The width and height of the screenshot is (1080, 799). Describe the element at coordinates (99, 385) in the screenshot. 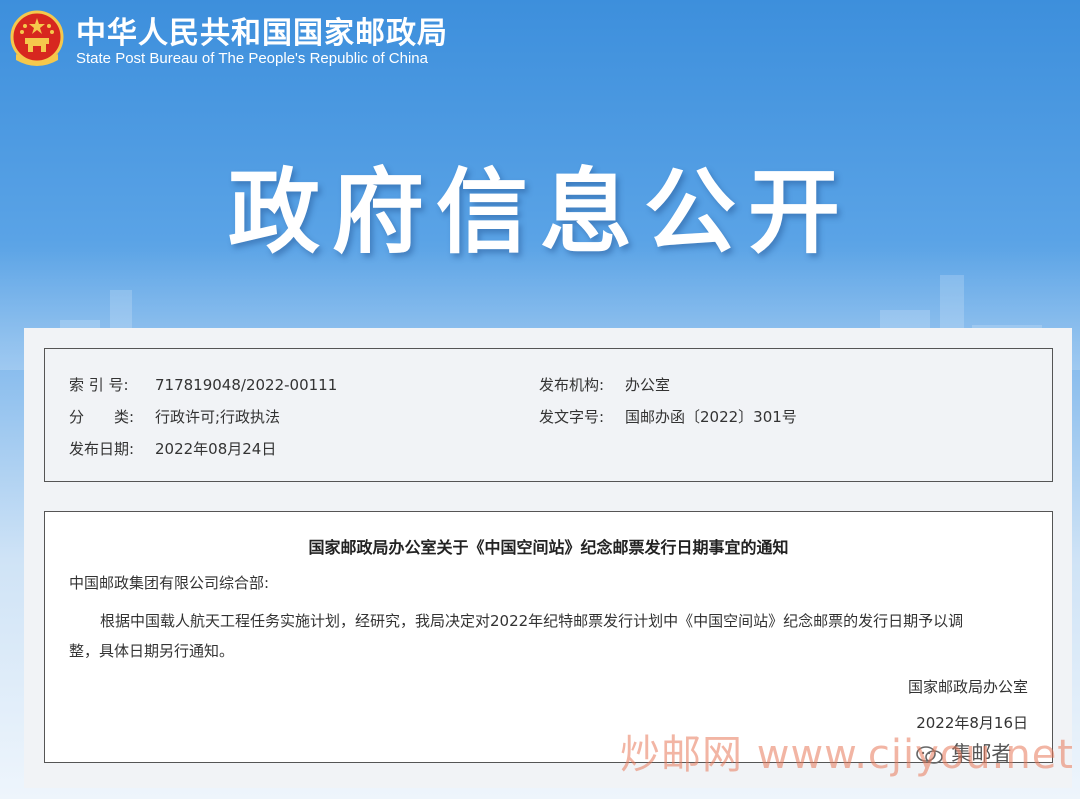

I see `meta-index-label: 索 引 号:` at that location.